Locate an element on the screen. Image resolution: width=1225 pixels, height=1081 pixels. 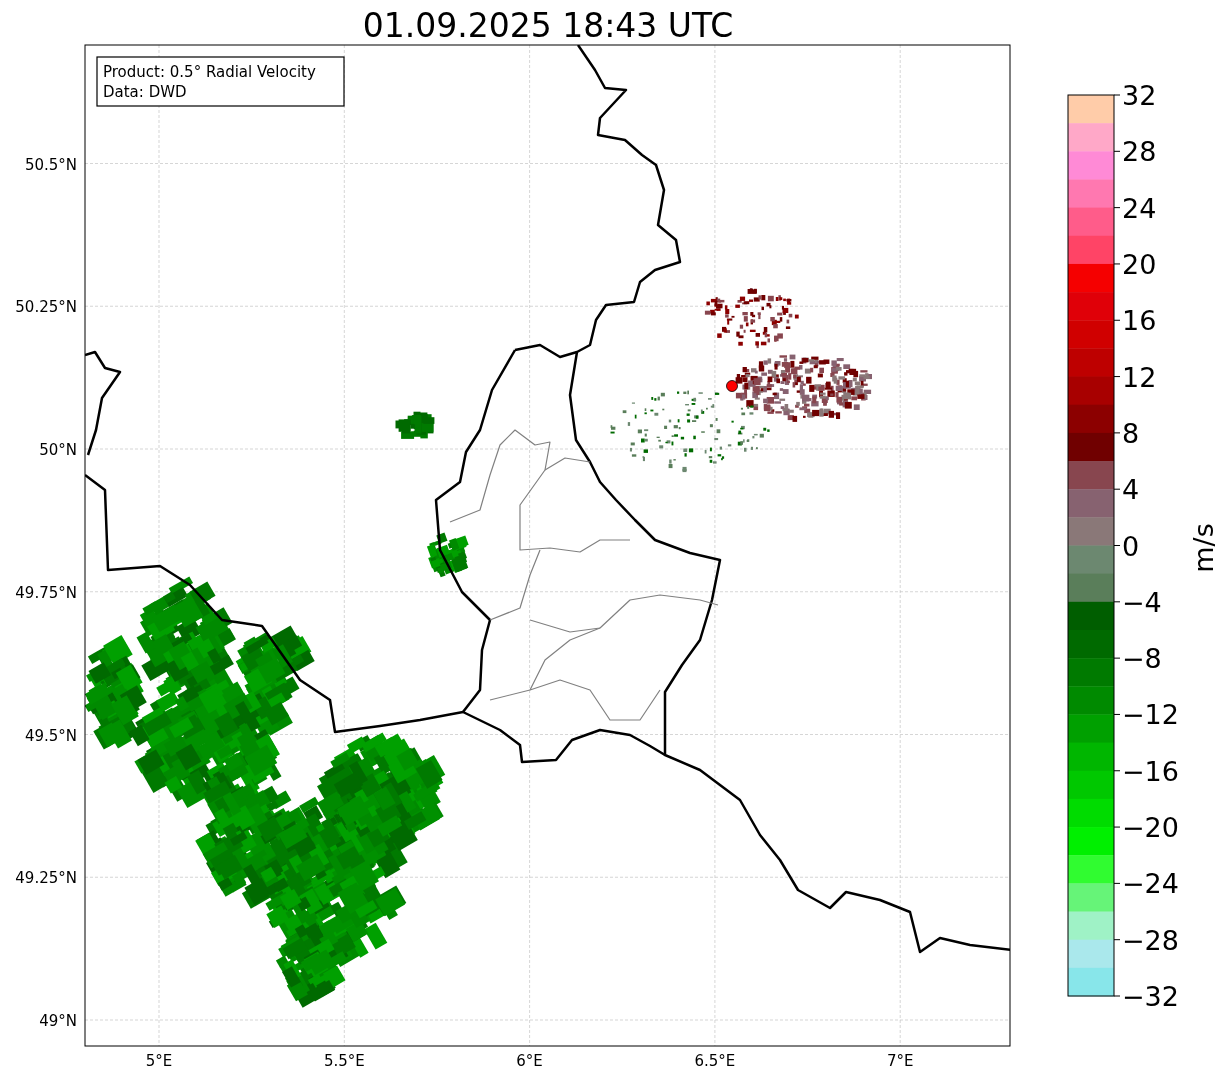
colorbar-tick-label: −28 is located at coordinates (1150, 940).